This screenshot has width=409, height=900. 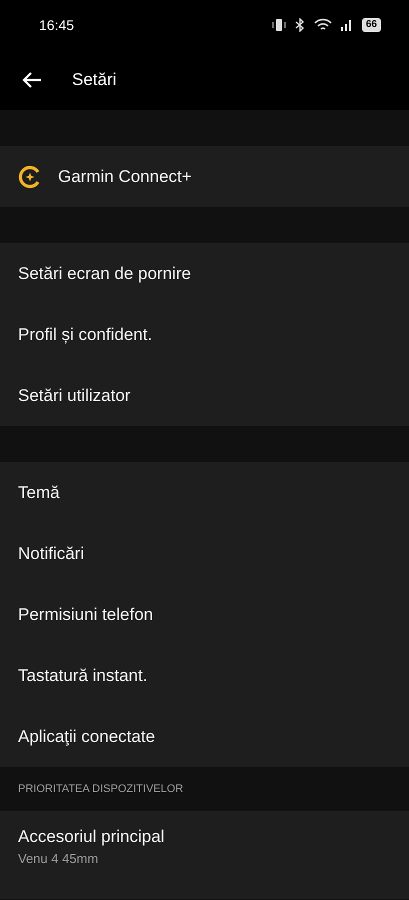 What do you see at coordinates (204, 553) in the screenshot?
I see `settings-item: Notificări` at bounding box center [204, 553].